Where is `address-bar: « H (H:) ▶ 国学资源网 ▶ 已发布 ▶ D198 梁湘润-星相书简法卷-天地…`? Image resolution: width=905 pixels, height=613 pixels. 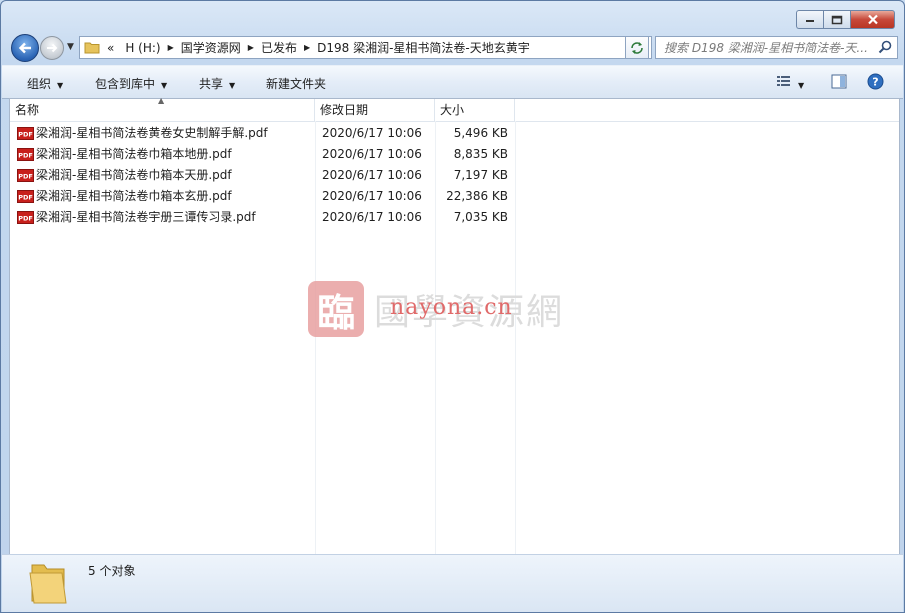
address-bar: « H (H:) ▶ 国学资源网 ▶ 已发布 ▶ D198 梁湘润-星相书简法卷-天地… is located at coordinates (365, 47).